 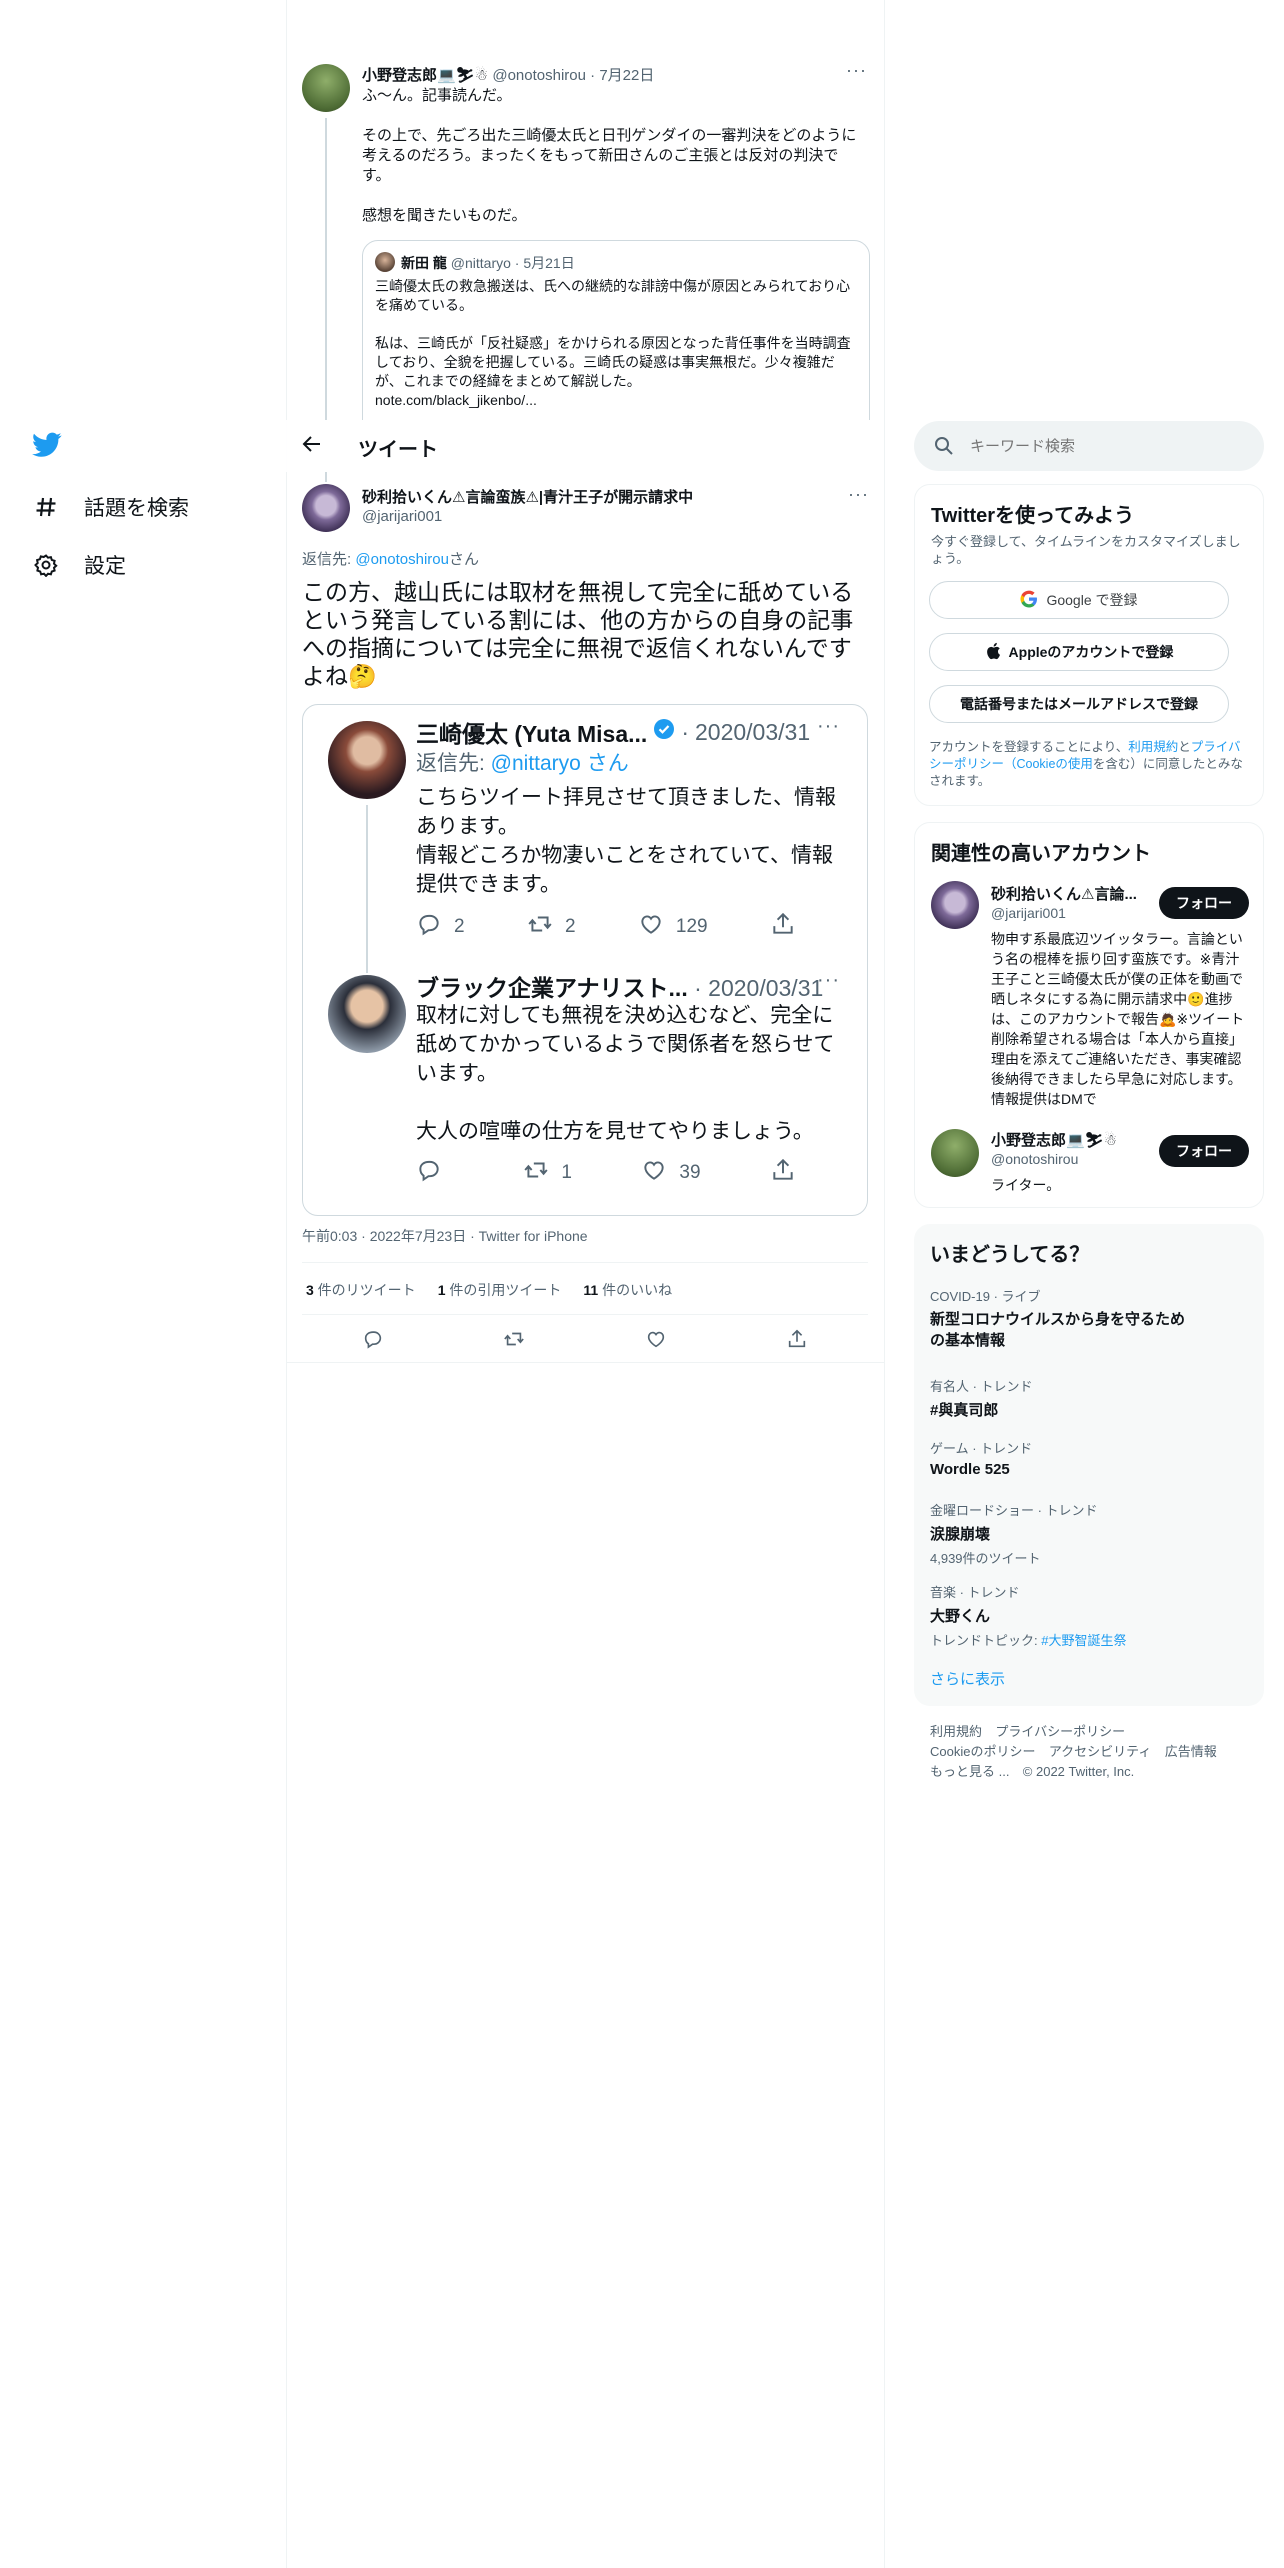 What do you see at coordinates (80, 565) in the screenshot?
I see `nav-settings: 設定` at bounding box center [80, 565].